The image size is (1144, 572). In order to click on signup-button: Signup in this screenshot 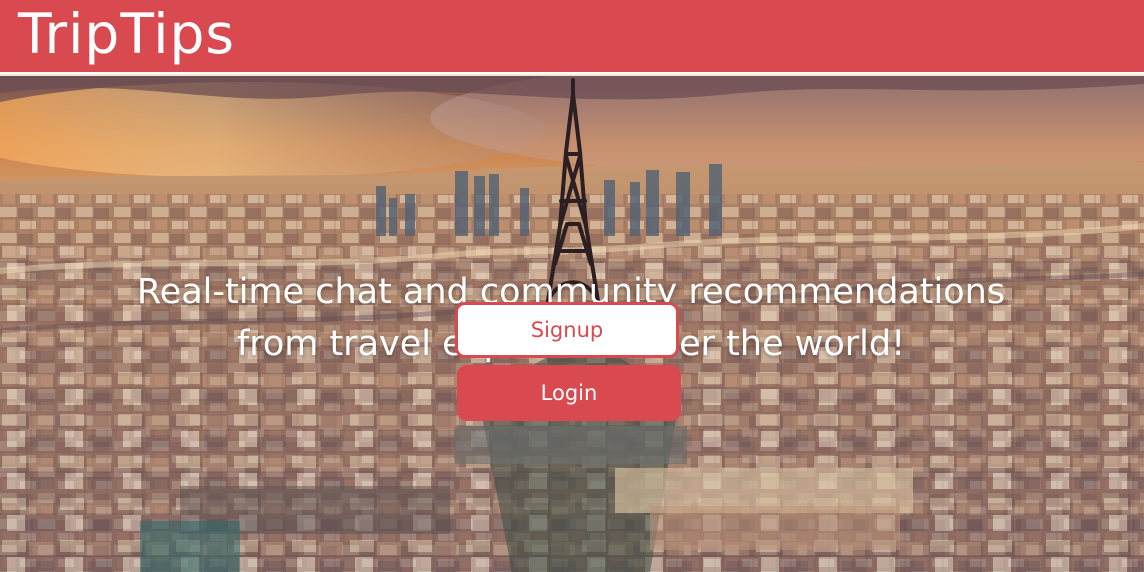, I will do `click(567, 330)`.